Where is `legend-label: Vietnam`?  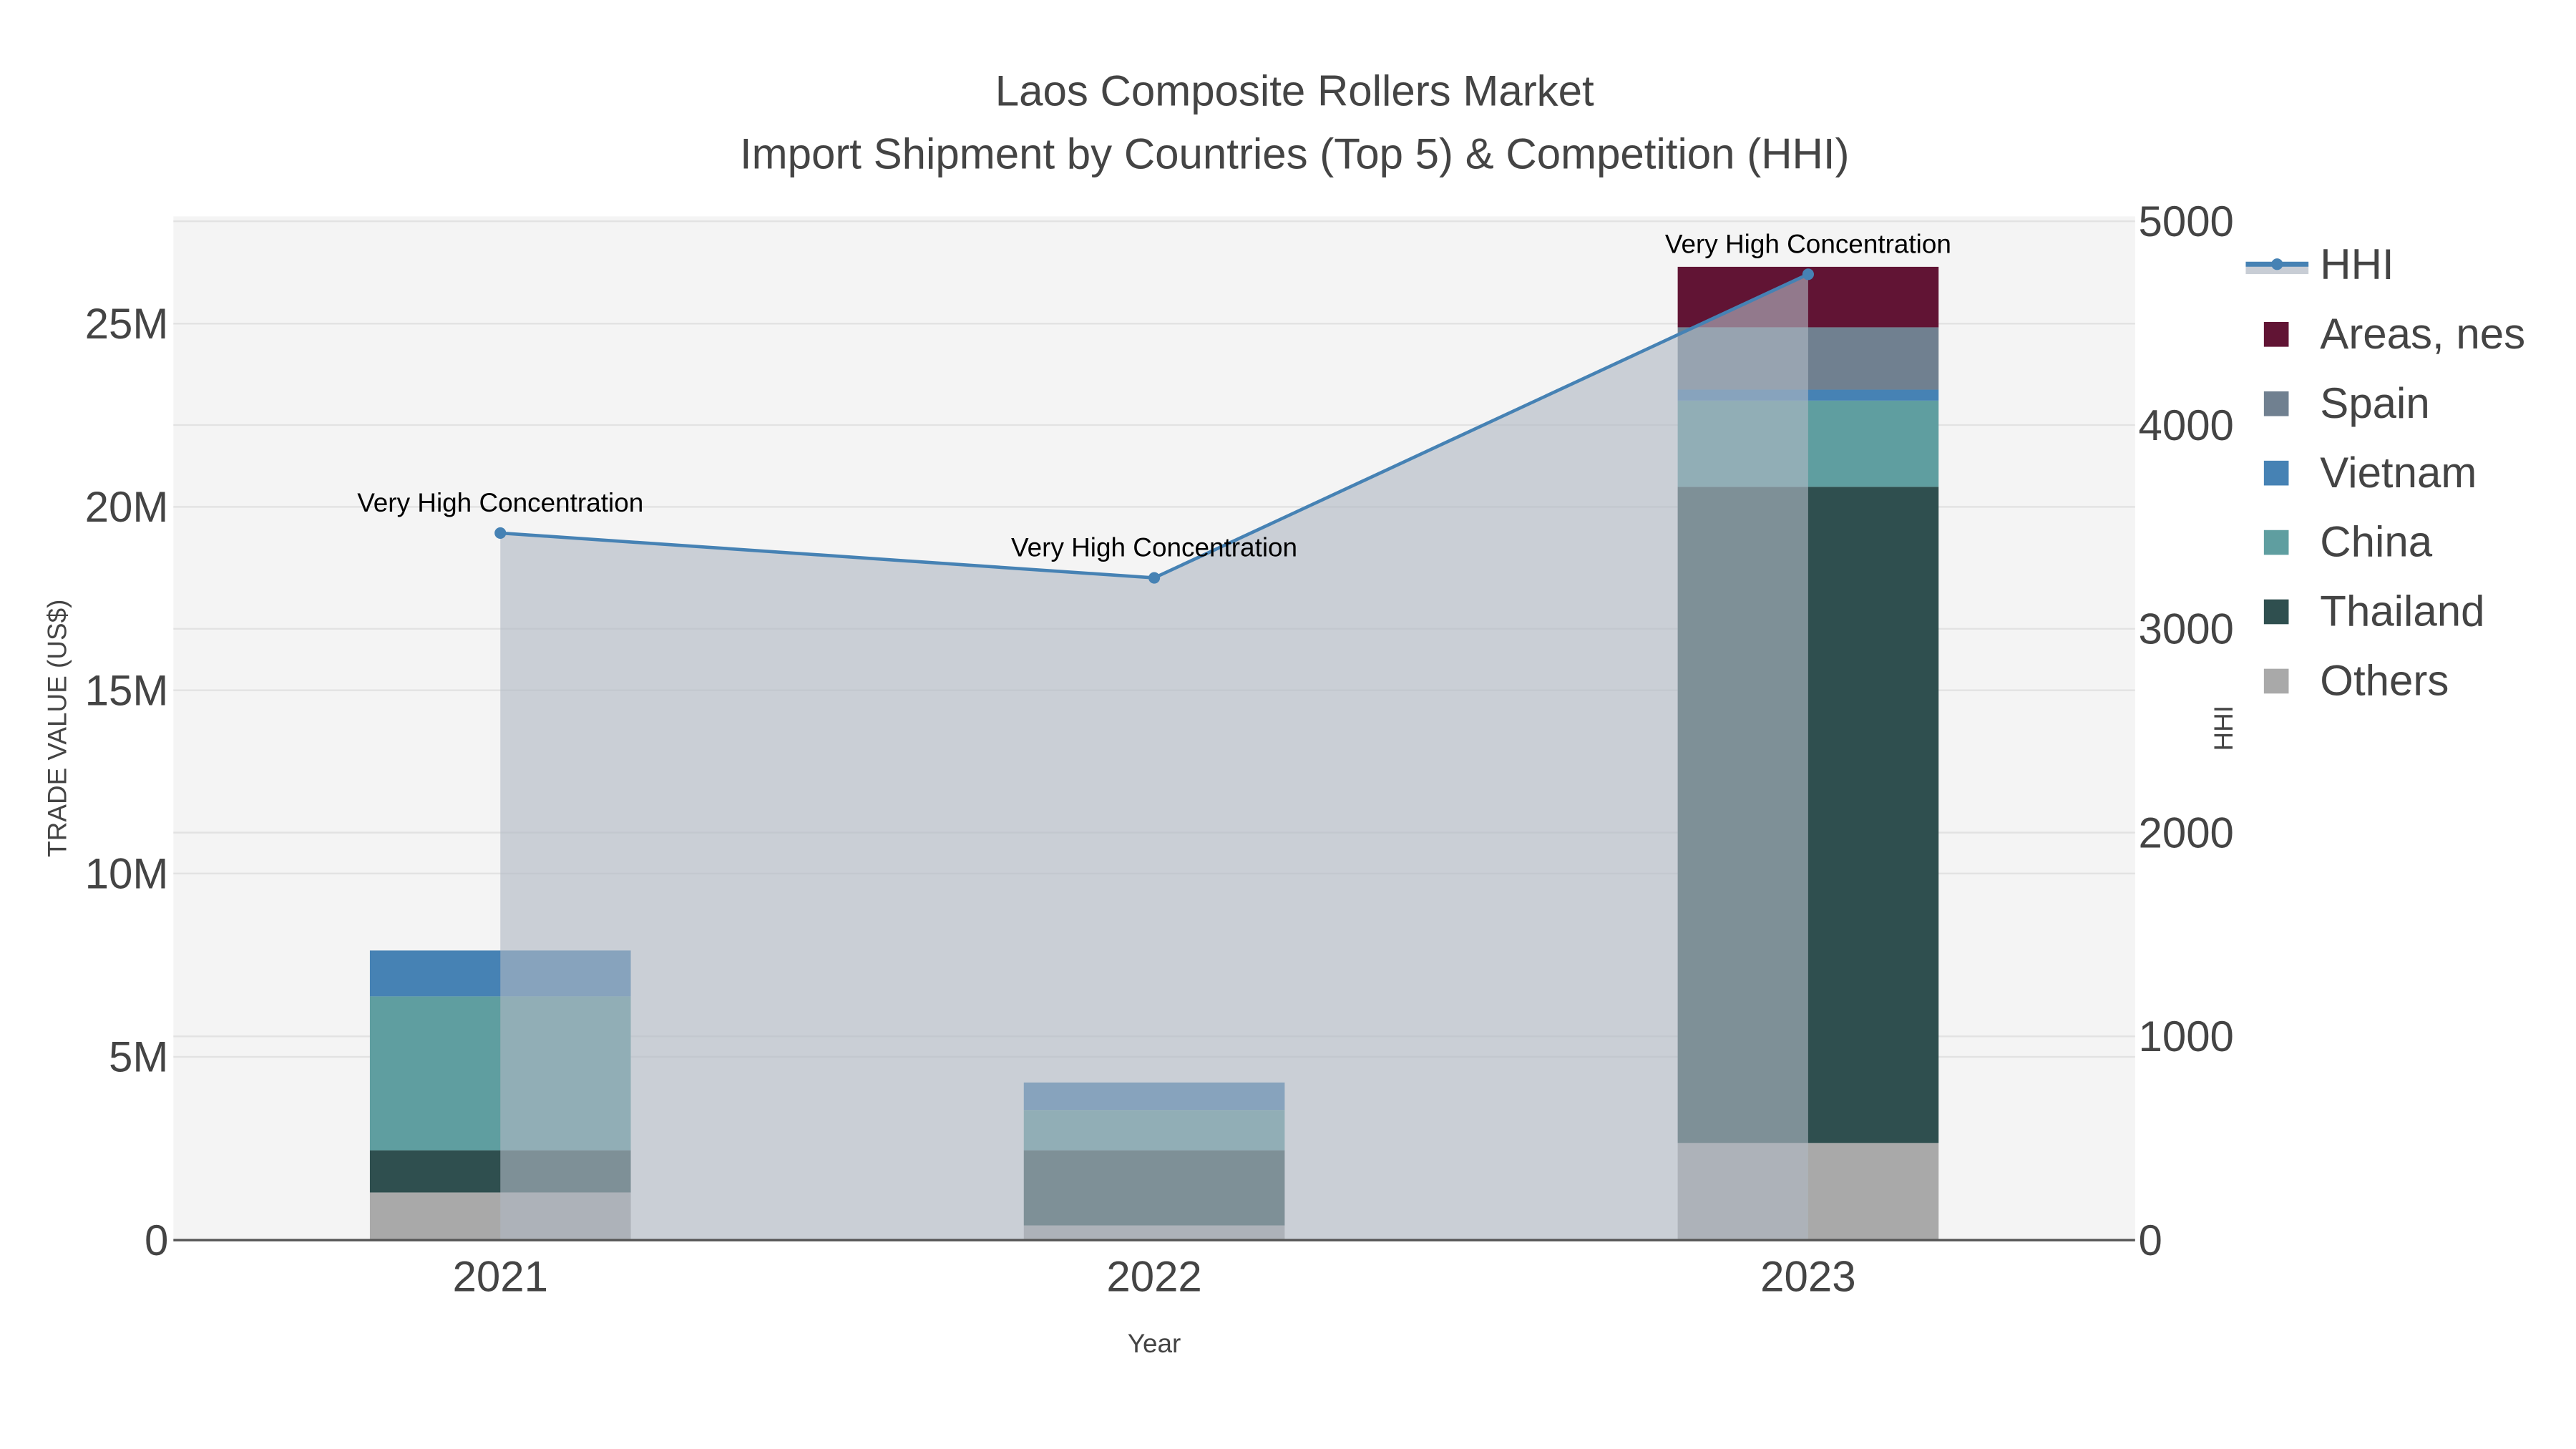 legend-label: Vietnam is located at coordinates (2398, 473).